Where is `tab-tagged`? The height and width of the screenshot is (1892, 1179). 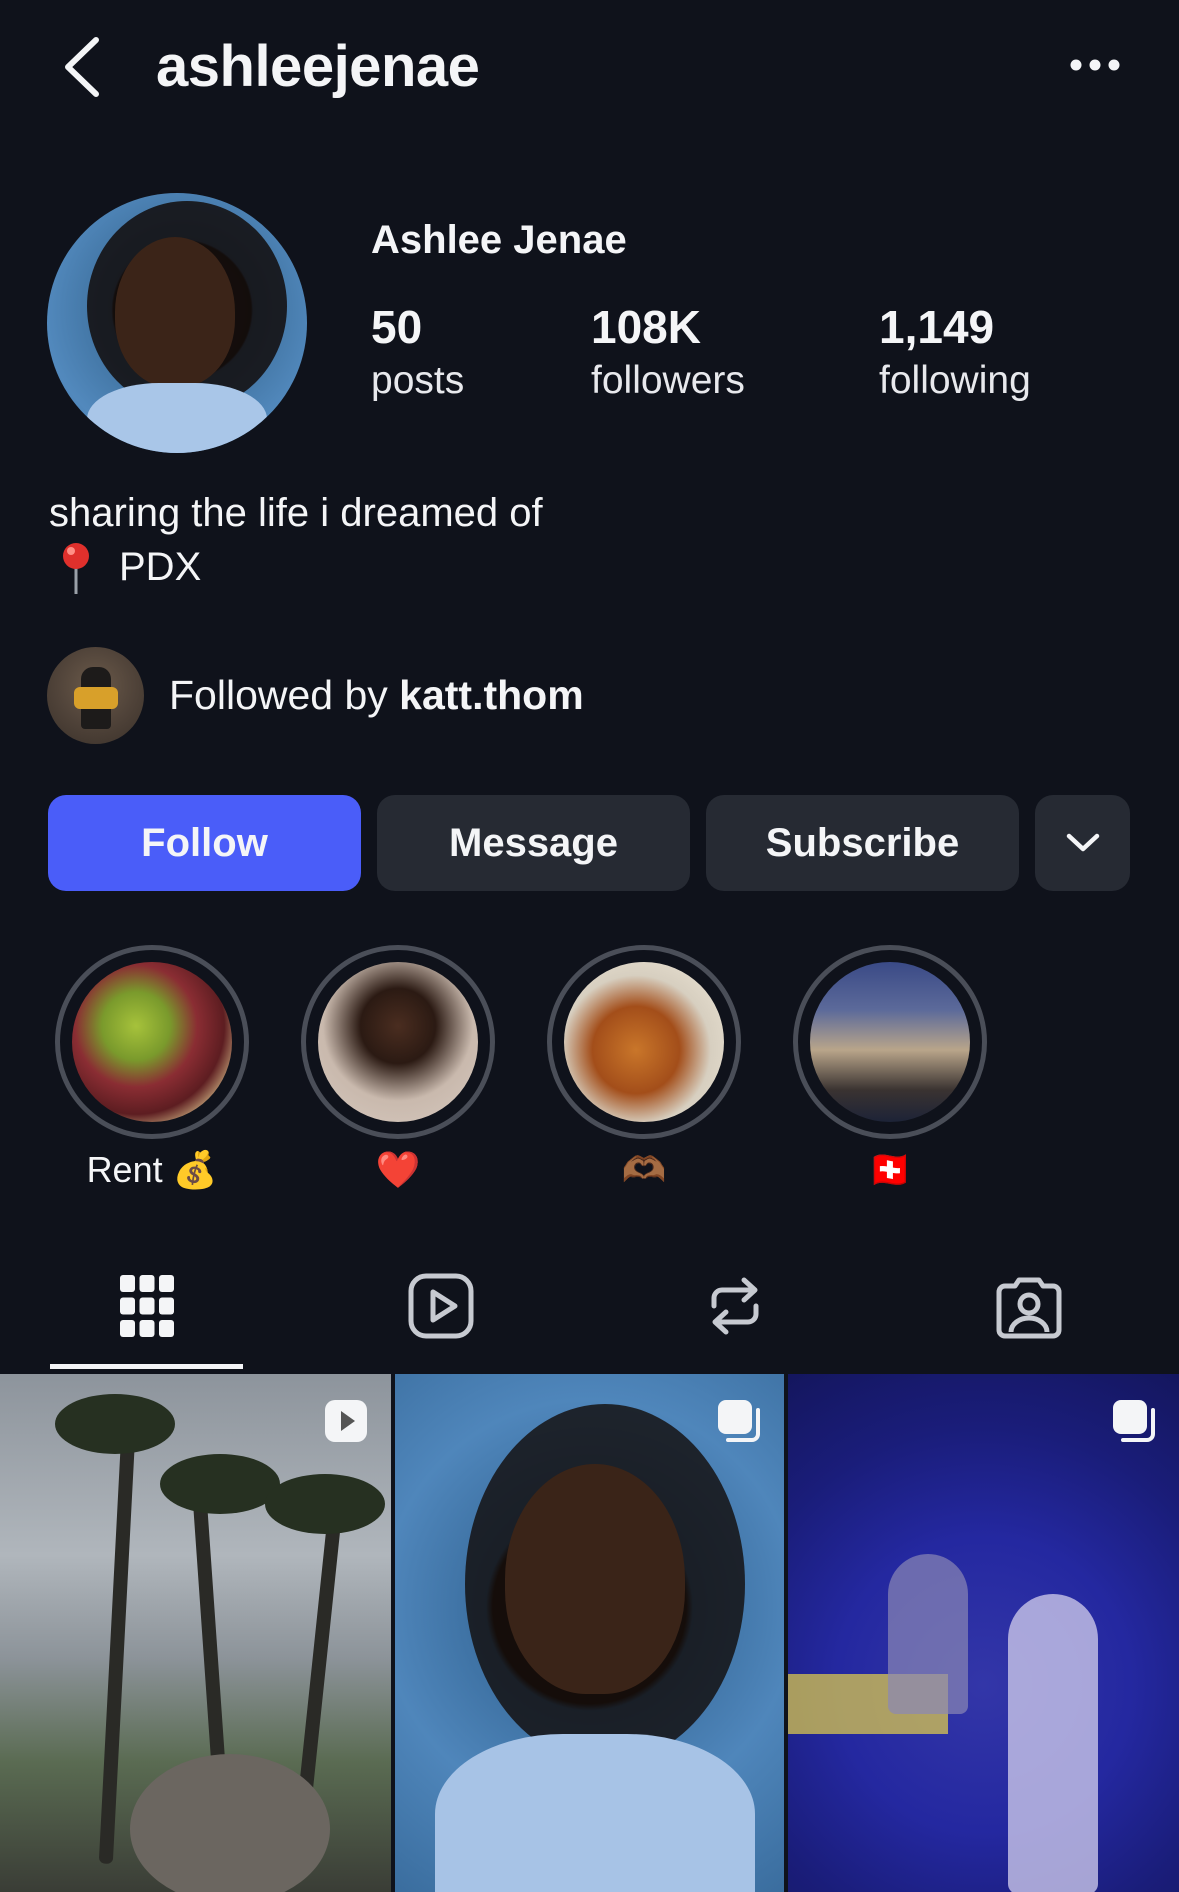 tab-tagged is located at coordinates (1029, 1306).